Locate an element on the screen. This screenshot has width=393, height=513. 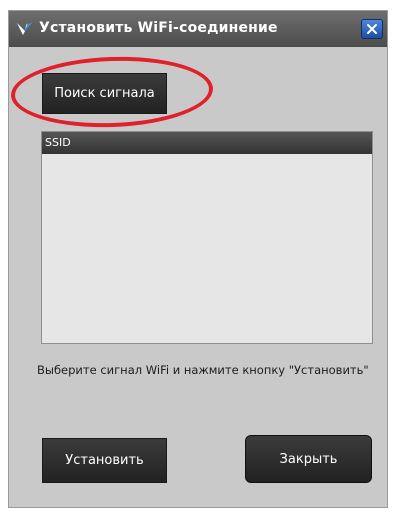
title-bar: Установить WiFi-соединение is located at coordinates (198, 29).